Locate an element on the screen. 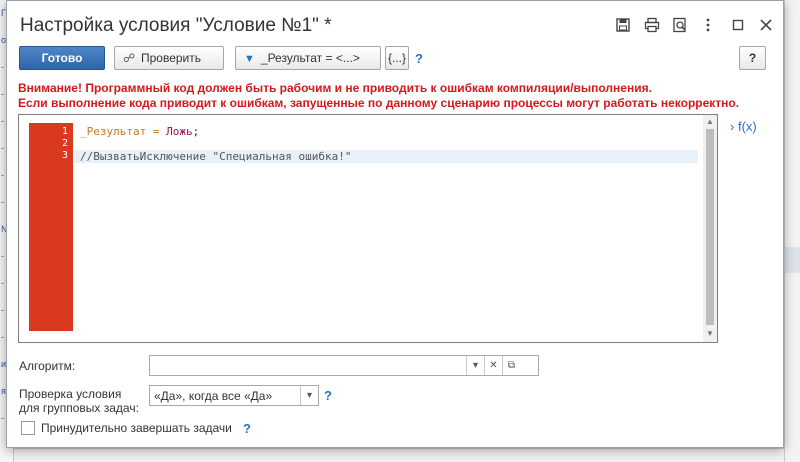 The width and height of the screenshot is (800, 462). more-menu-icon is located at coordinates (708, 25).